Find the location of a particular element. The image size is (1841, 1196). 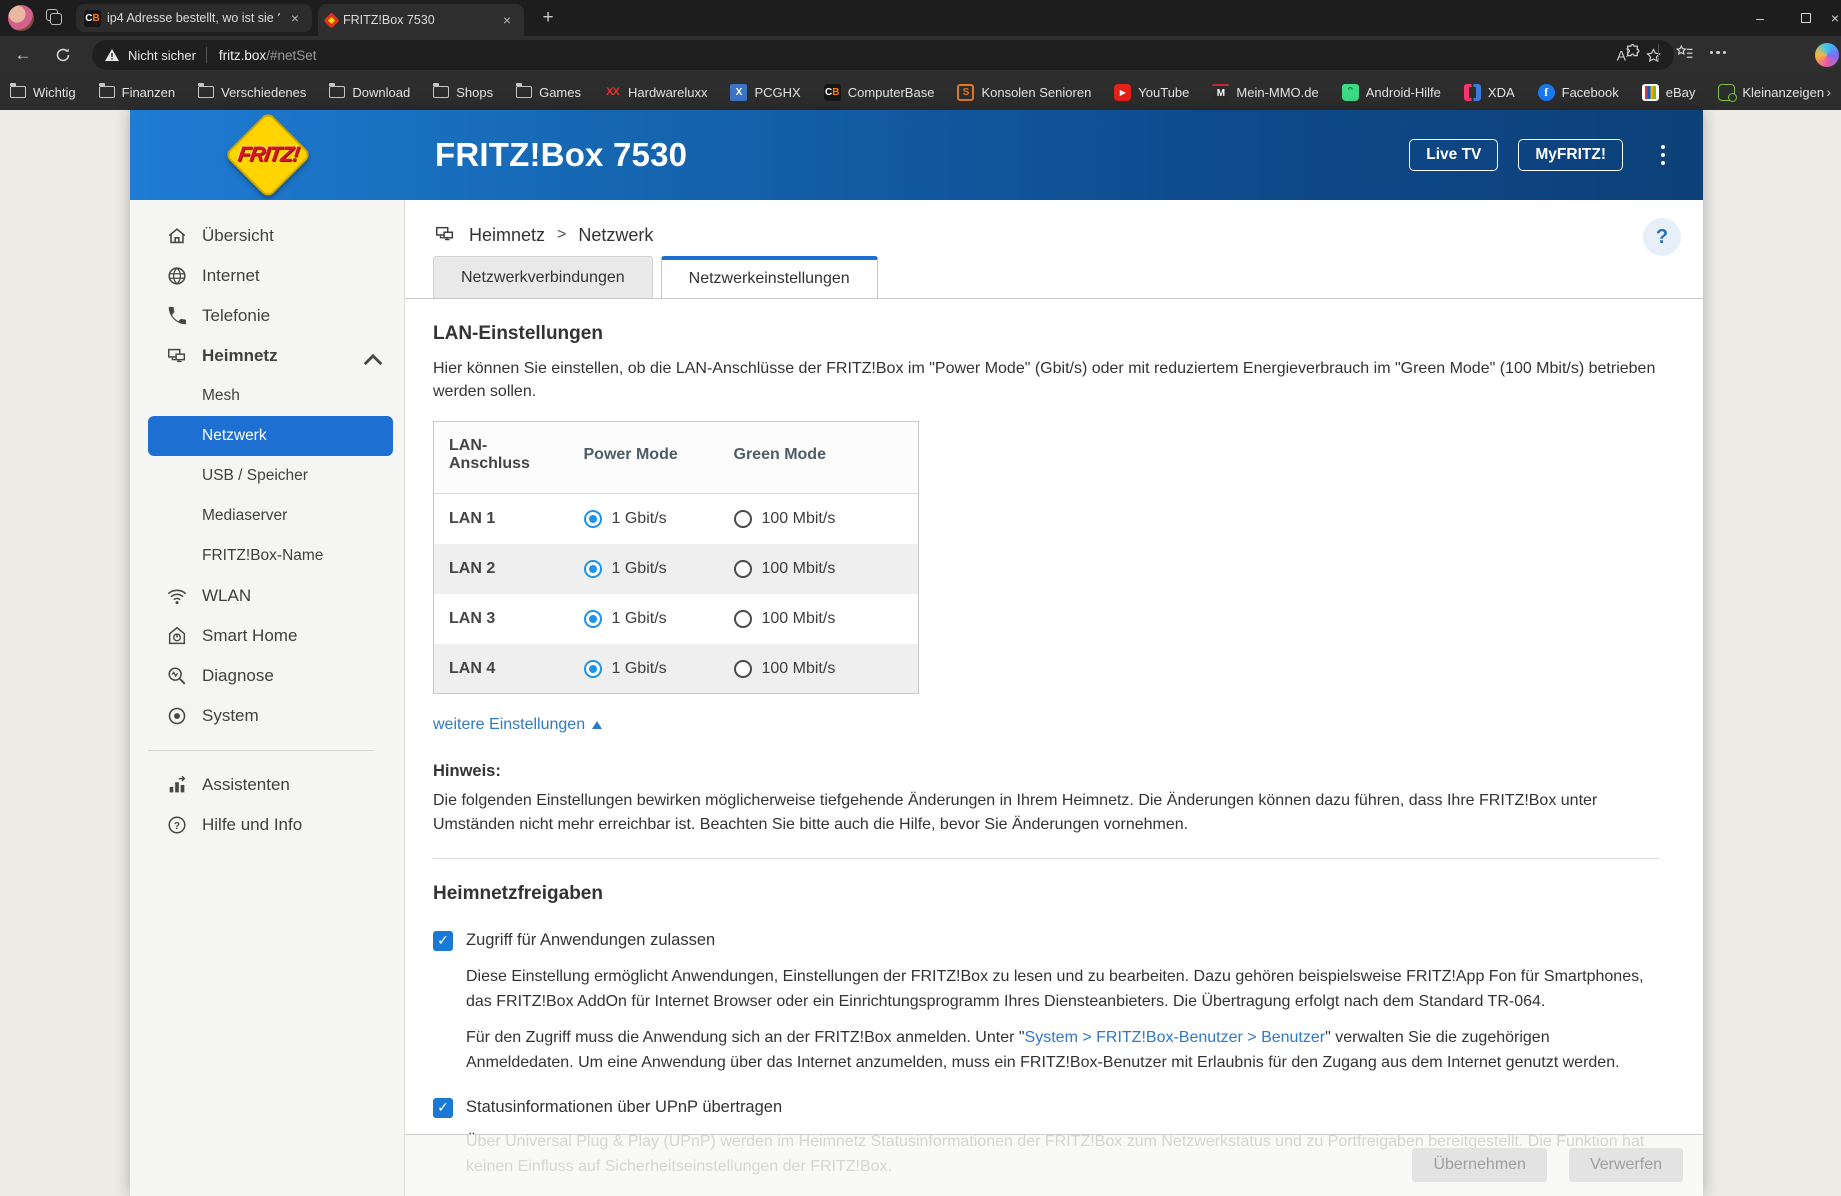

apply-button: Übernehmen is located at coordinates (1479, 1165).